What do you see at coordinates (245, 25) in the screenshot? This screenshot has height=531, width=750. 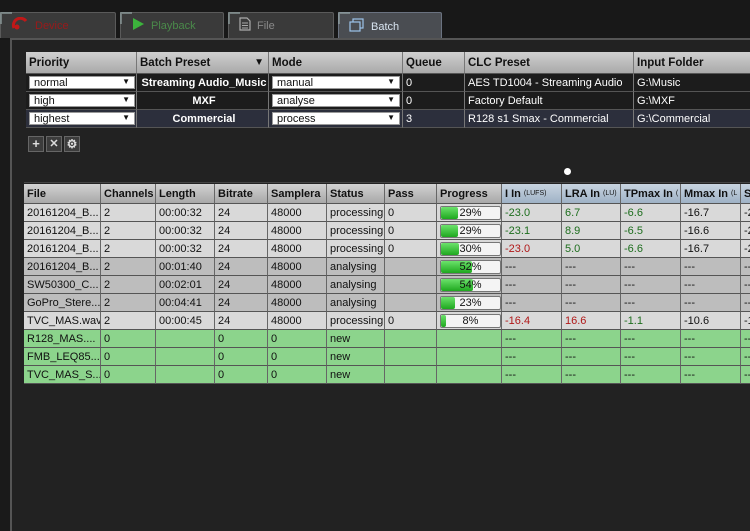 I see `file-icon` at bounding box center [245, 25].